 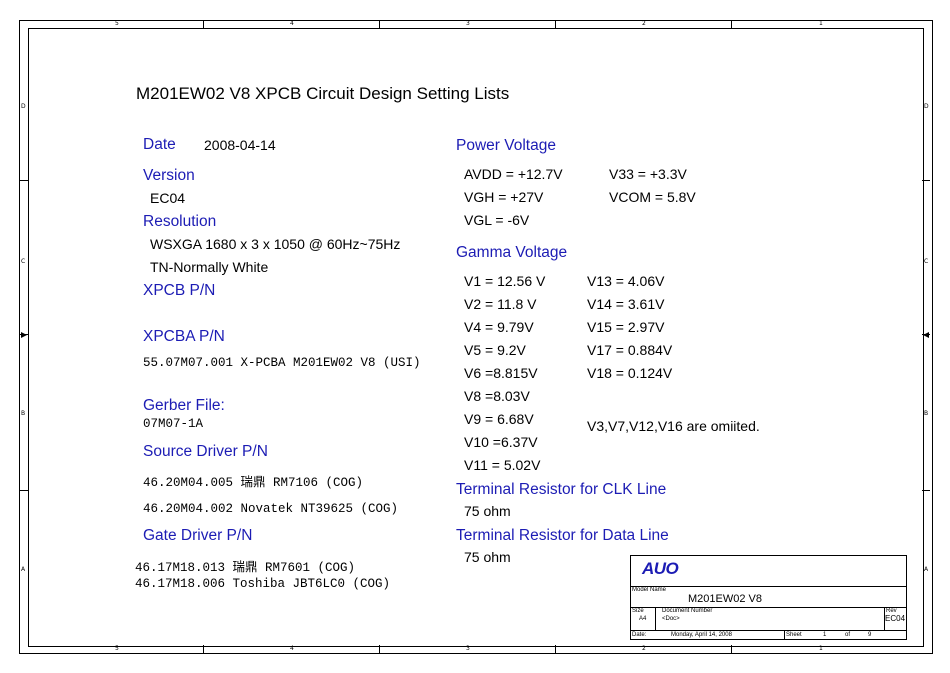 I want to click on gamma-value: V1 = 12.56 V, so click(x=505, y=281).